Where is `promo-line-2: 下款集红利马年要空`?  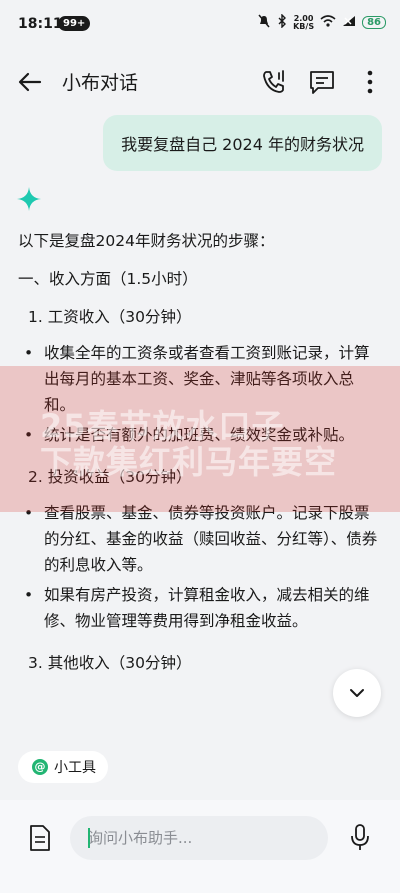 promo-line-2: 下款集红利马年要空 is located at coordinates (189, 462).